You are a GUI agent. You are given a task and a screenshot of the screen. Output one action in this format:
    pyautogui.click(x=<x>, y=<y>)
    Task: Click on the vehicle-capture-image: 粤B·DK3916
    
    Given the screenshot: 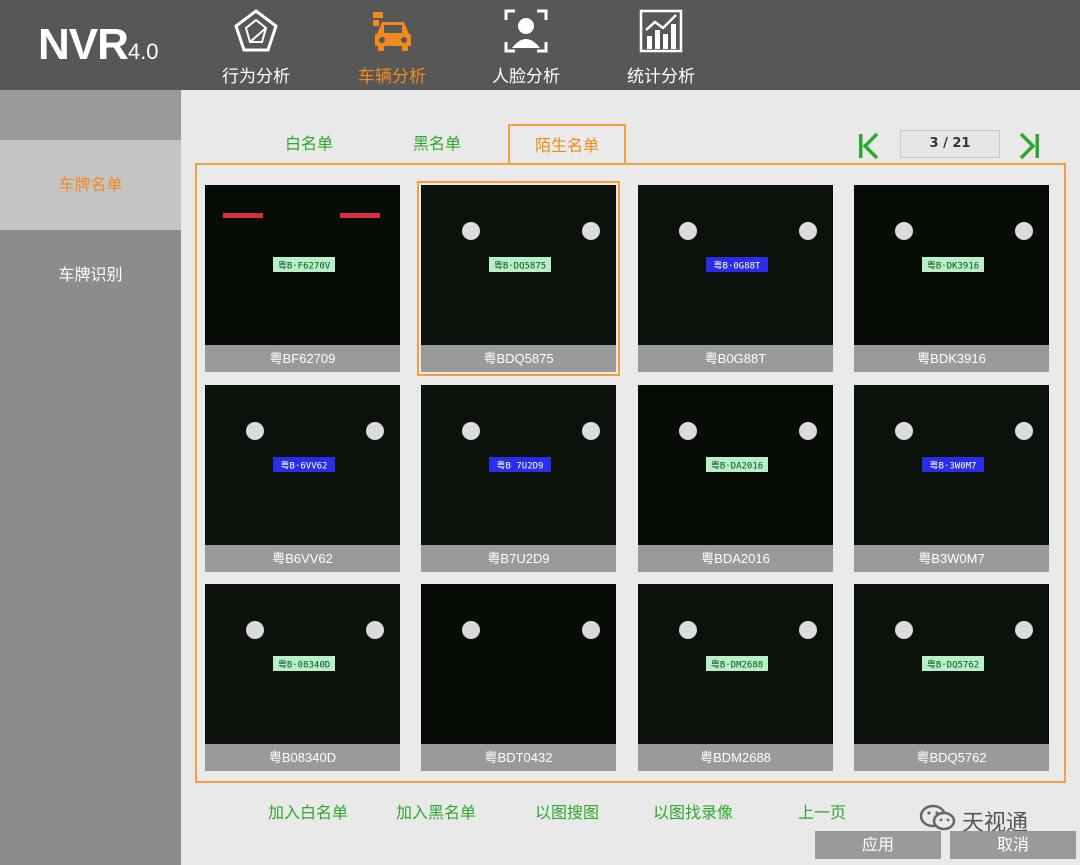 What is the action you would take?
    pyautogui.click(x=951, y=265)
    